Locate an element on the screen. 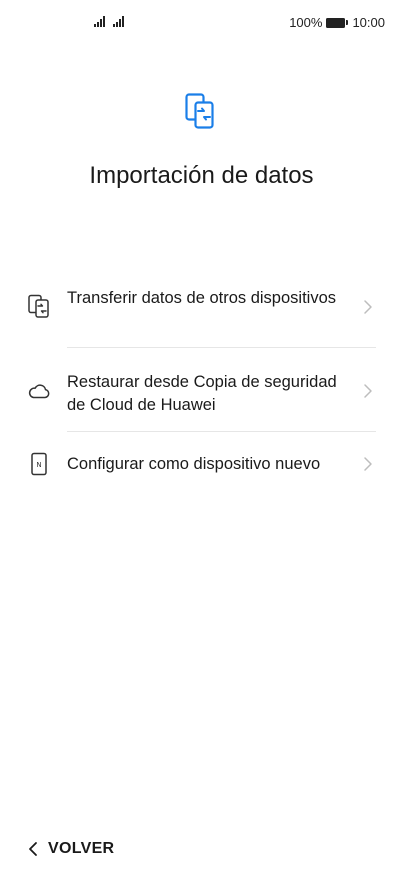 Image resolution: width=403 pixels, height=896 pixels. battery-icon is located at coordinates (337, 22).